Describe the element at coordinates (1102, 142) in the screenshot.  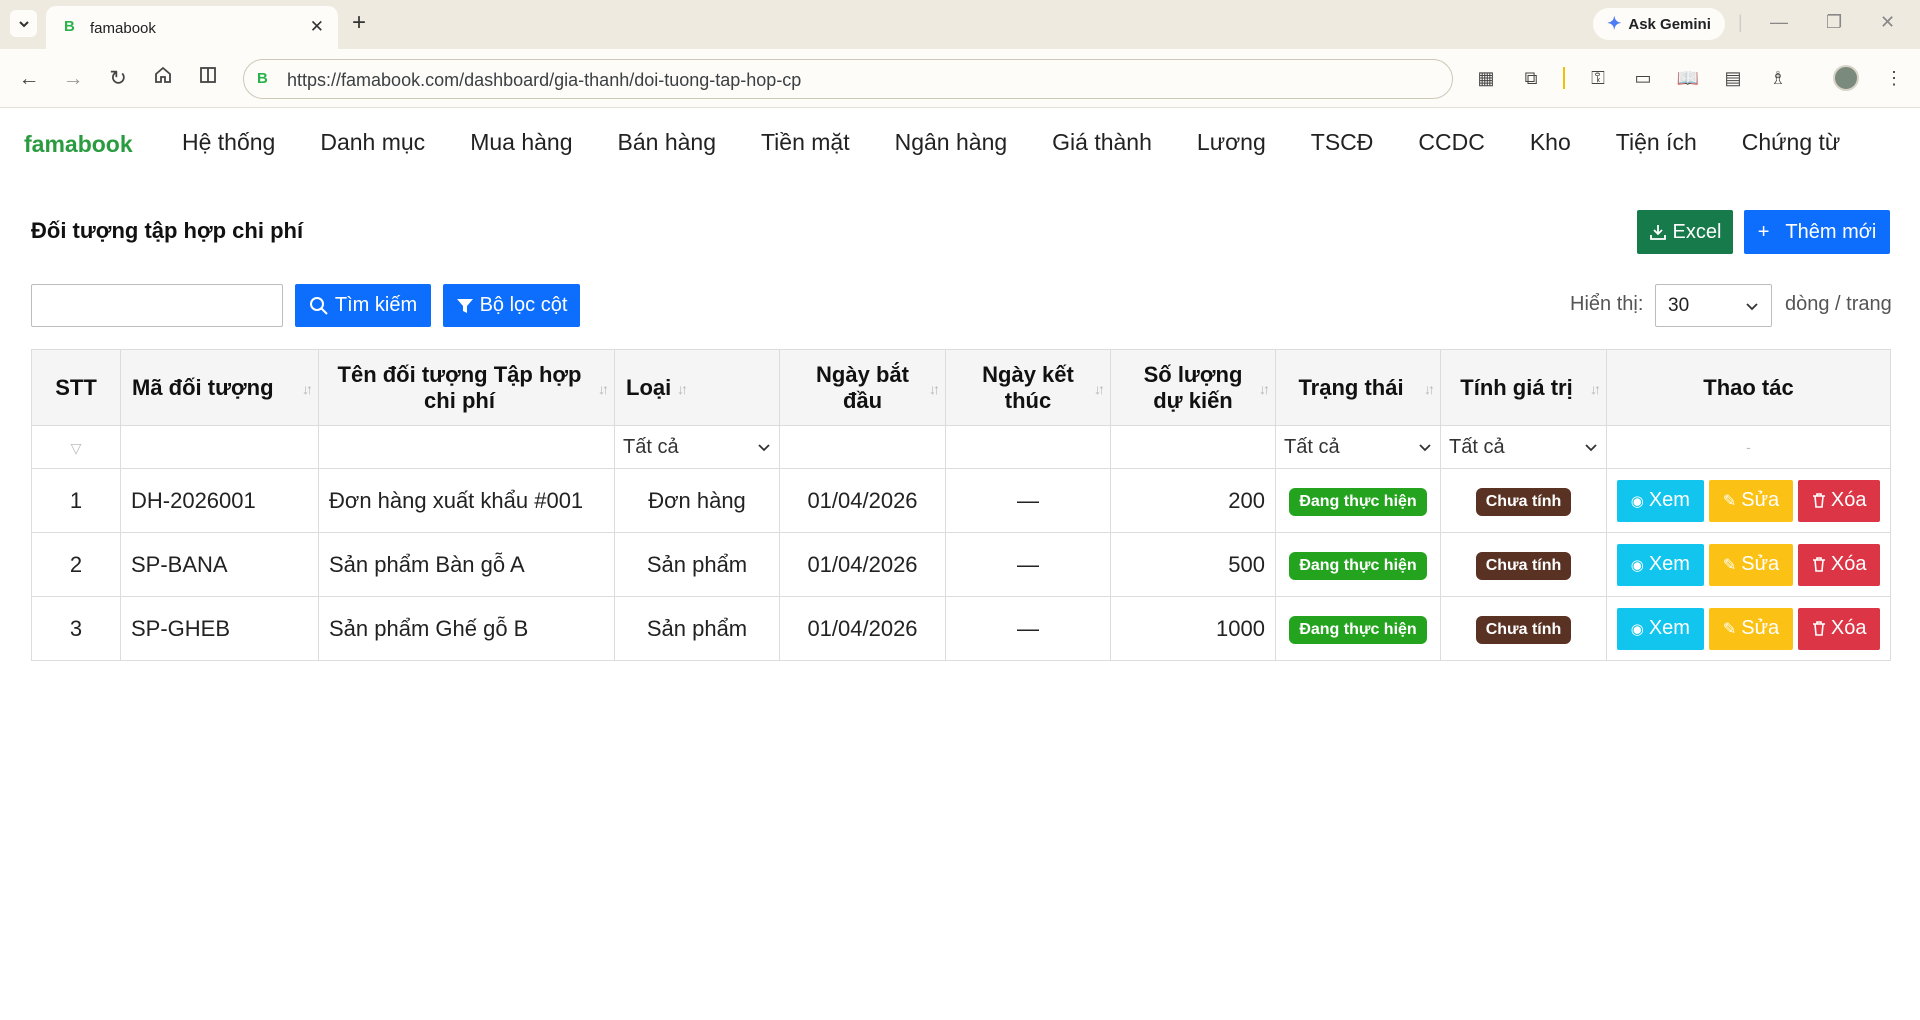
I see `menu-item-gia-thanh: Giá thành` at that location.